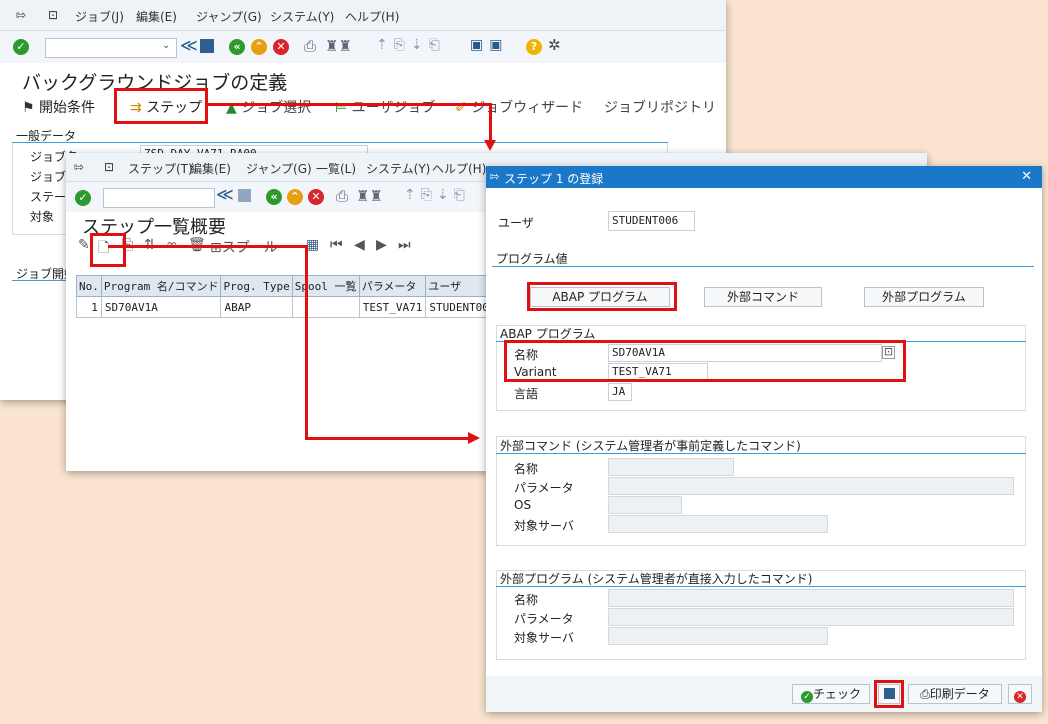 Image resolution: width=1048 pixels, height=724 pixels. Describe the element at coordinates (656, 579) in the screenshot. I see `extprog-group-label: 外部プログラム (システム管理者が直接入力したコマンド)` at that location.